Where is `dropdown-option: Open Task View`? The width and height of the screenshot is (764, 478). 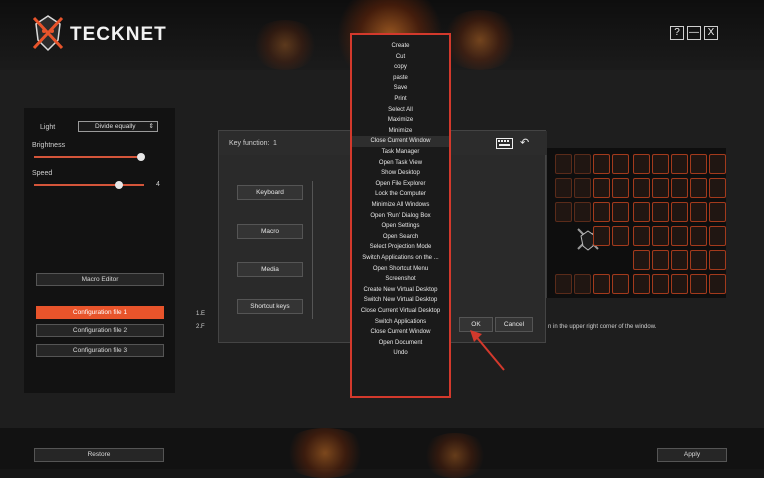
dropdown-option: Open Task View is located at coordinates (400, 163).